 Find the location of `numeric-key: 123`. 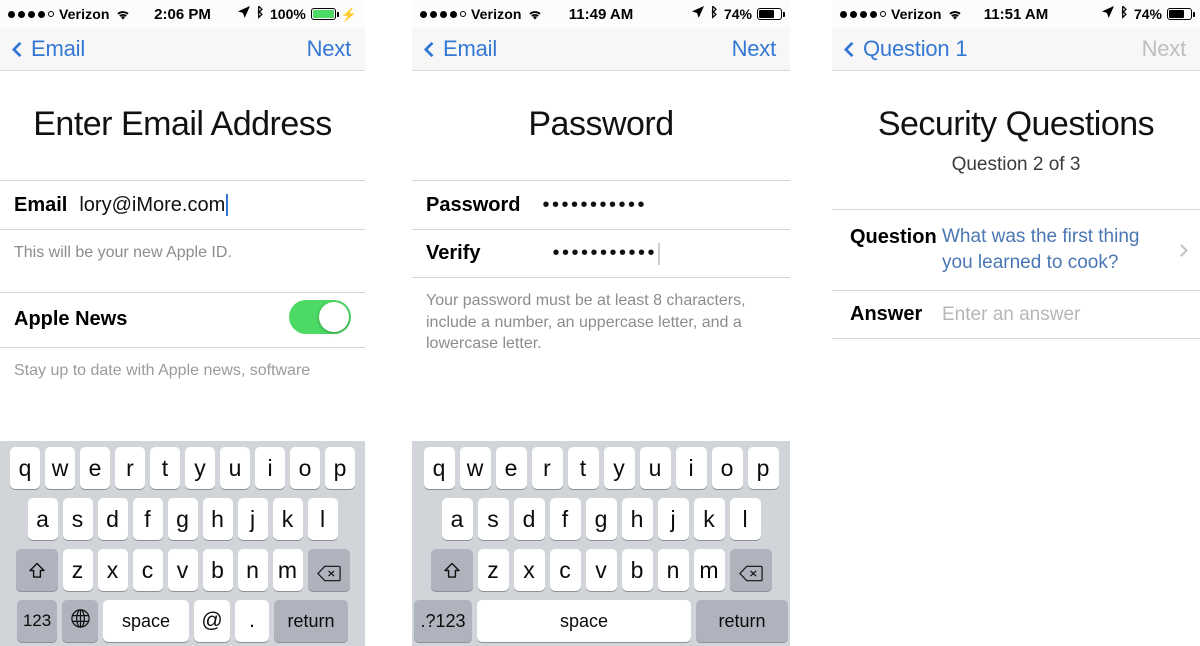

numeric-key: 123 is located at coordinates (37, 621).